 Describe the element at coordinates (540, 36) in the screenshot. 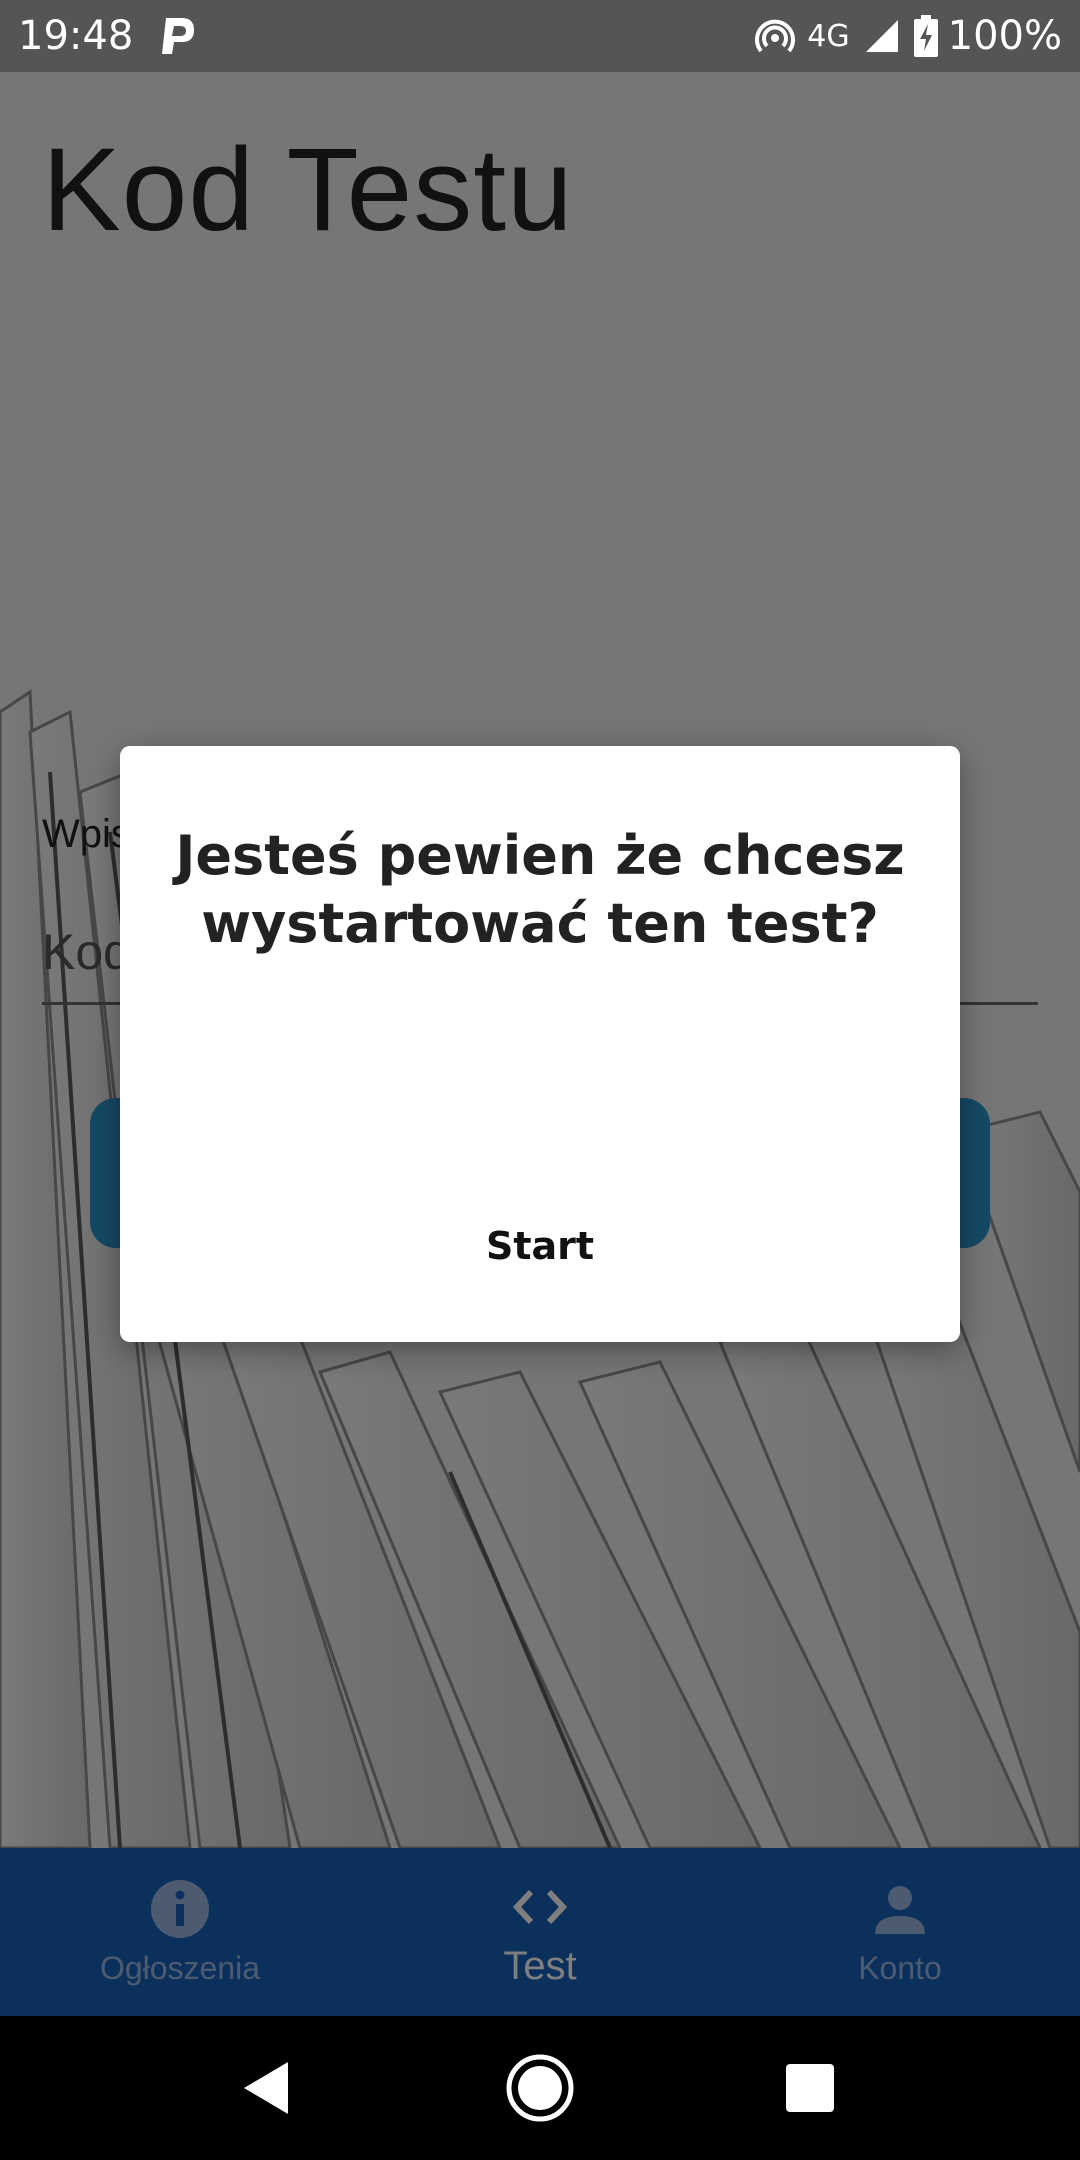

I see `status-bar: 19:48 4G 100%` at that location.